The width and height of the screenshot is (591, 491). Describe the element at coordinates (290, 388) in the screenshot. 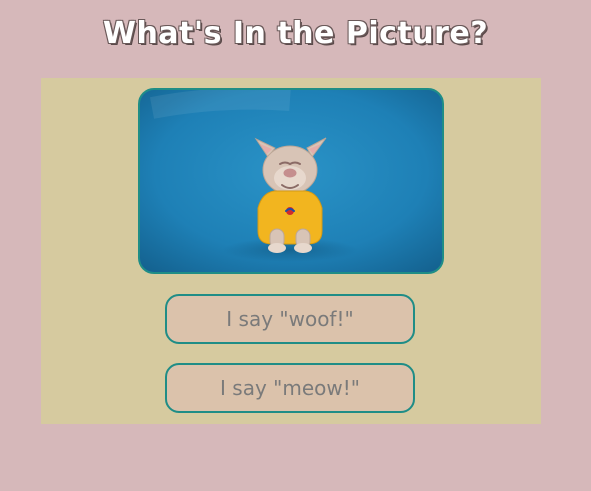

I see `answer-button-meow: I say "meow!"` at that location.